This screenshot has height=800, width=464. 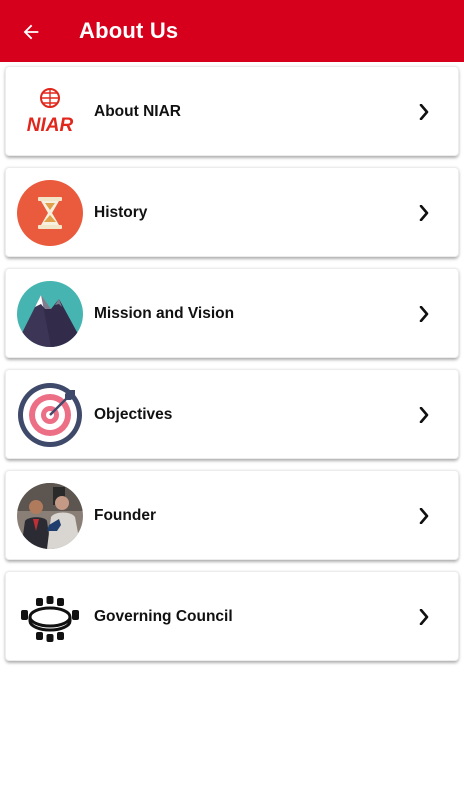 I want to click on list-item-about-niar: NIAR About NIAR, so click(x=232, y=111).